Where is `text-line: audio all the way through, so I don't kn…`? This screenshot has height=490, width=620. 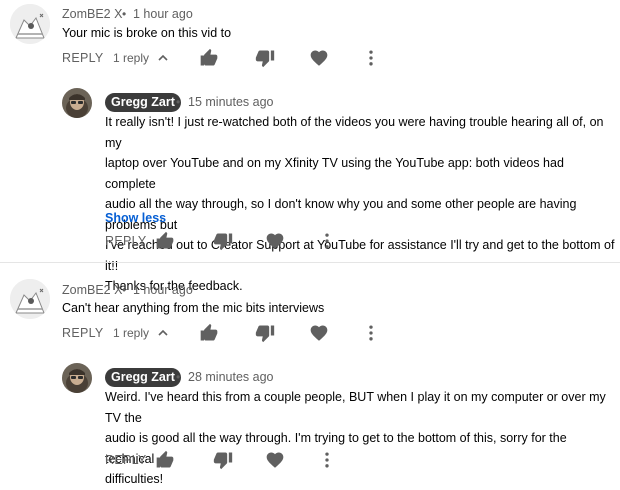
text-line: audio all the way through, so I don't kn… is located at coordinates (341, 214).